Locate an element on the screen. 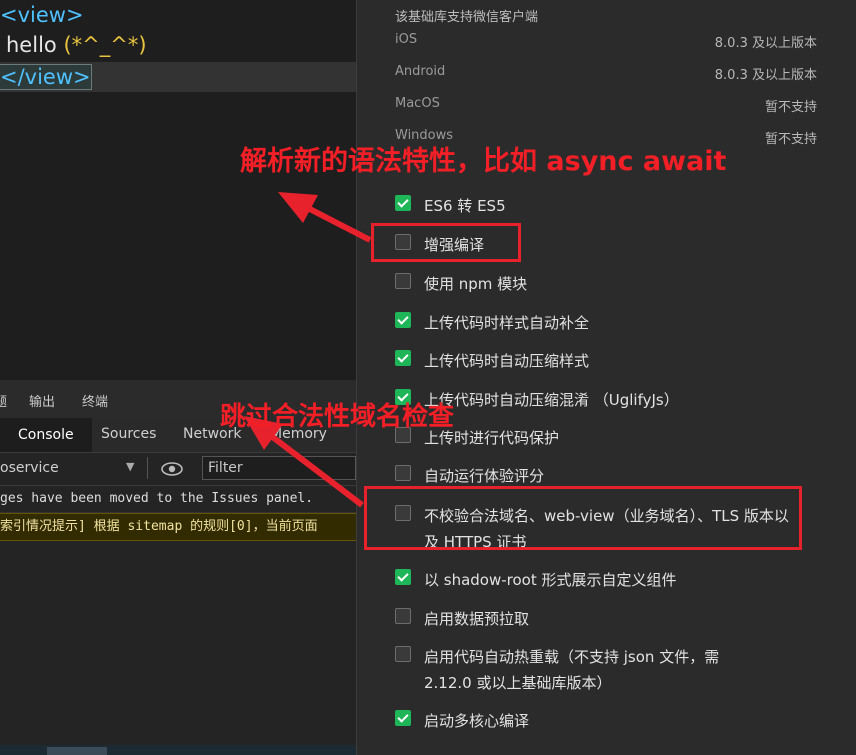 This screenshot has height=755, width=856. annotation-top-text: 解析新的语法特性，比如 async await is located at coordinates (483, 161).